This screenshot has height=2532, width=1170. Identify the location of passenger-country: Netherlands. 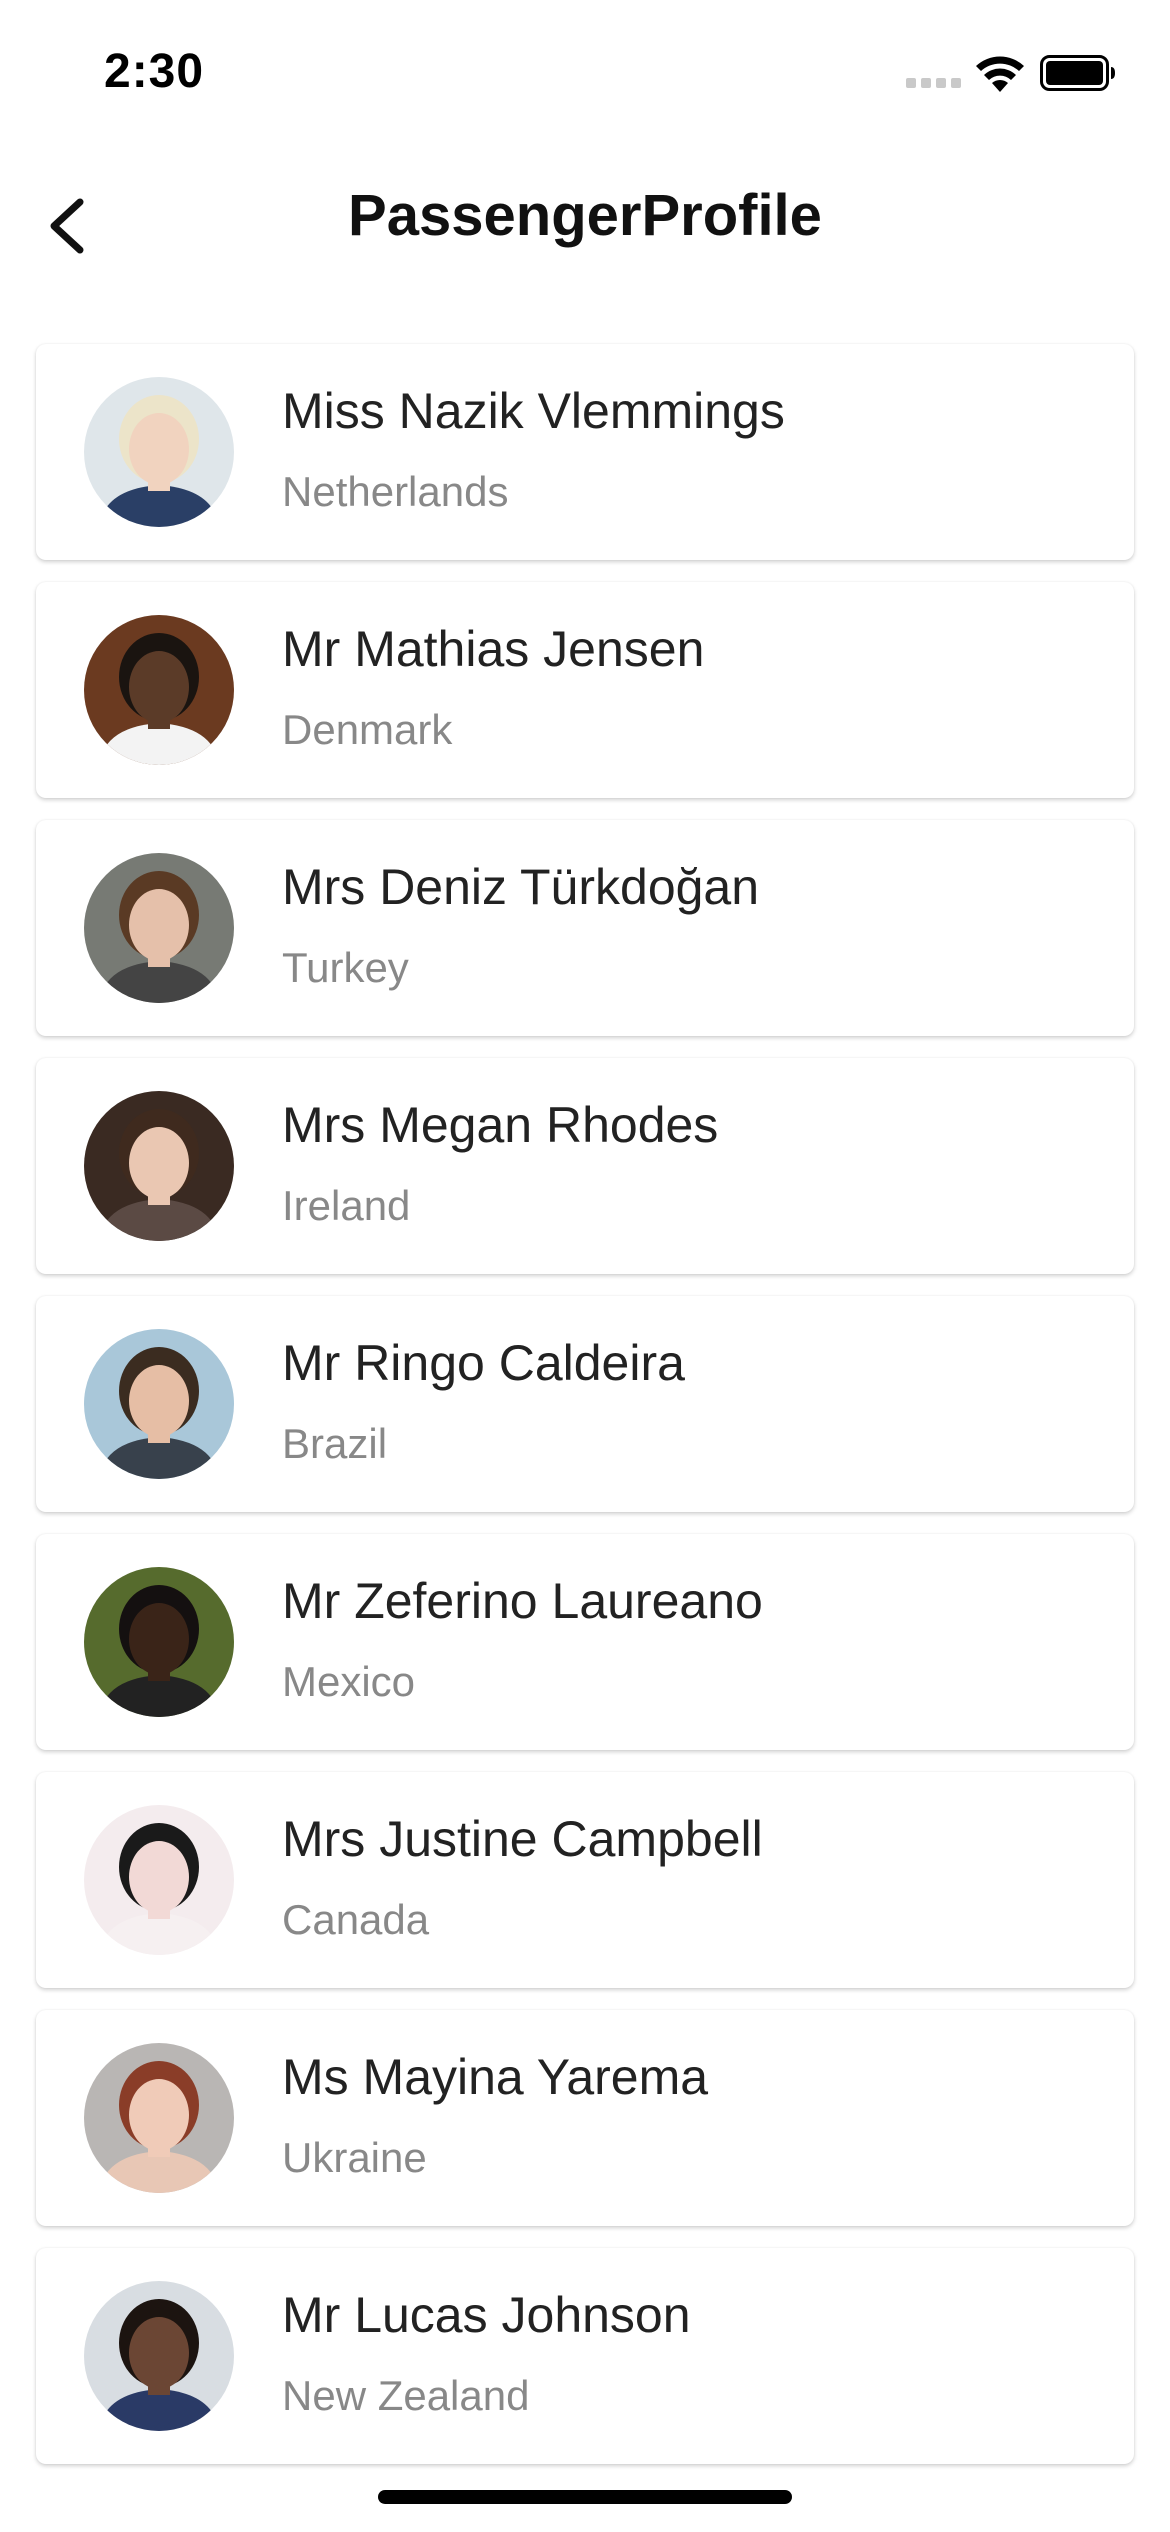
(395, 491).